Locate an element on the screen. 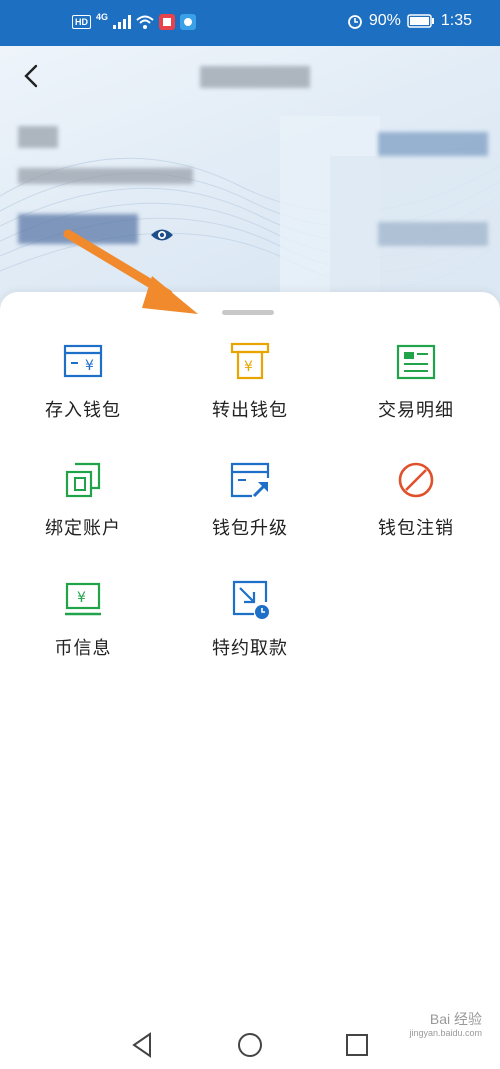 The image size is (500, 1069). withdraw-wallet-icon: ¥ is located at coordinates (250, 361).